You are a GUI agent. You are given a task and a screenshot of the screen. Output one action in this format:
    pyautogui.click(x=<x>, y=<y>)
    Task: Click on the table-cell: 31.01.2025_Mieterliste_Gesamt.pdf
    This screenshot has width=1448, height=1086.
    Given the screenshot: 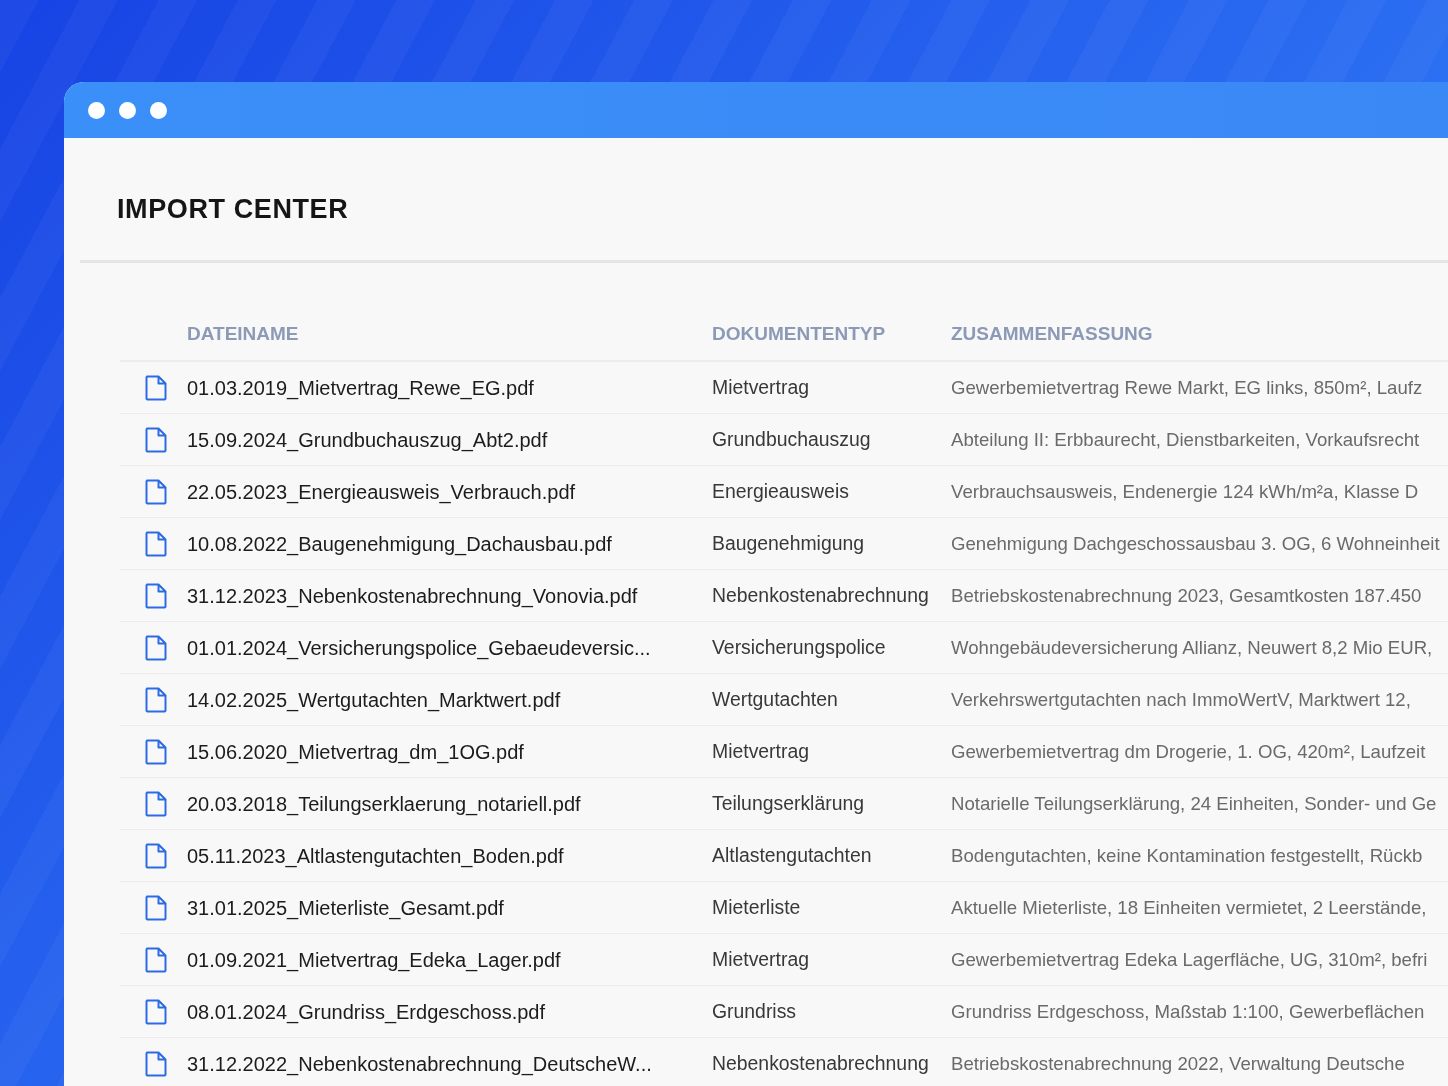 What is the action you would take?
    pyautogui.click(x=345, y=907)
    